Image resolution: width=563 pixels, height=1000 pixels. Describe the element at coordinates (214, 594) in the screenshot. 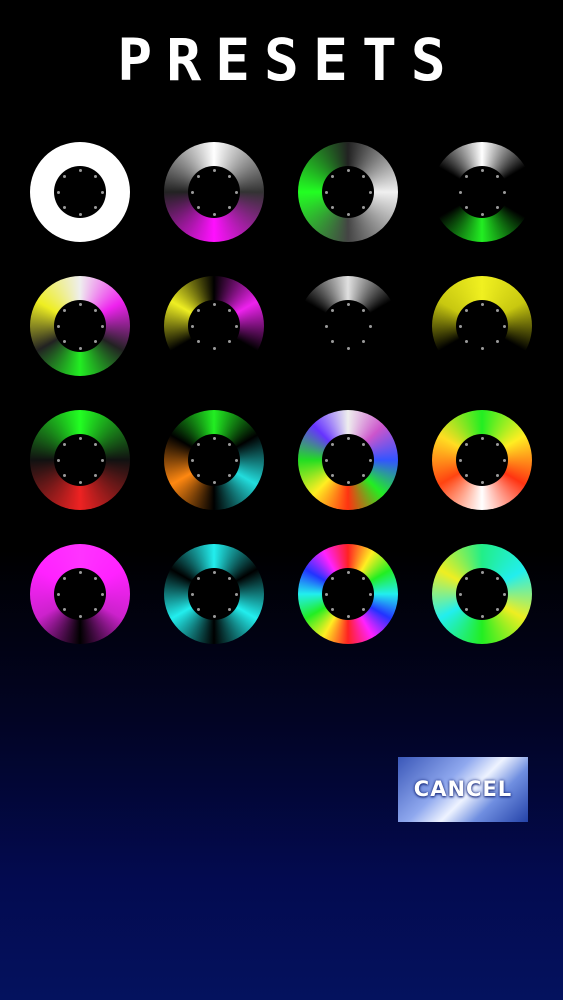

I see `preset-cyan` at that location.